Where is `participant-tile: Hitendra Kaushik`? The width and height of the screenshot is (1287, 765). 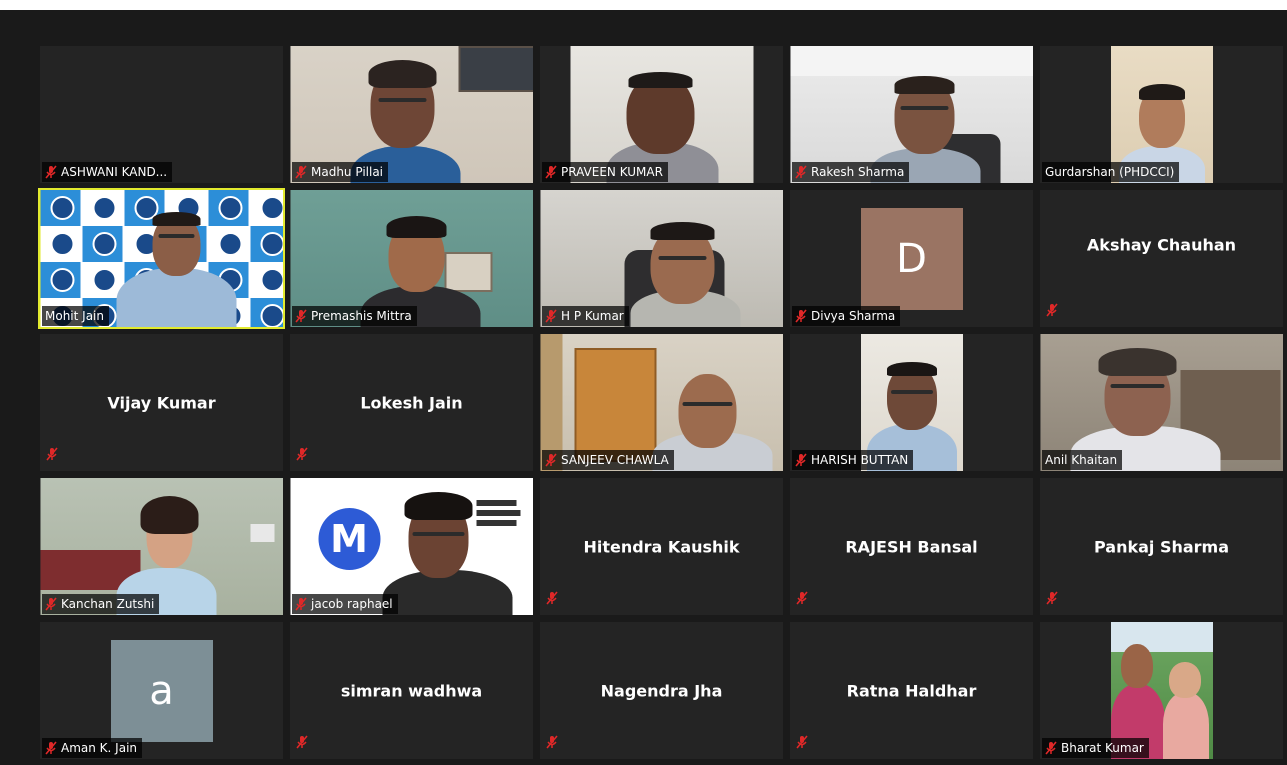 participant-tile: Hitendra Kaushik is located at coordinates (661, 546).